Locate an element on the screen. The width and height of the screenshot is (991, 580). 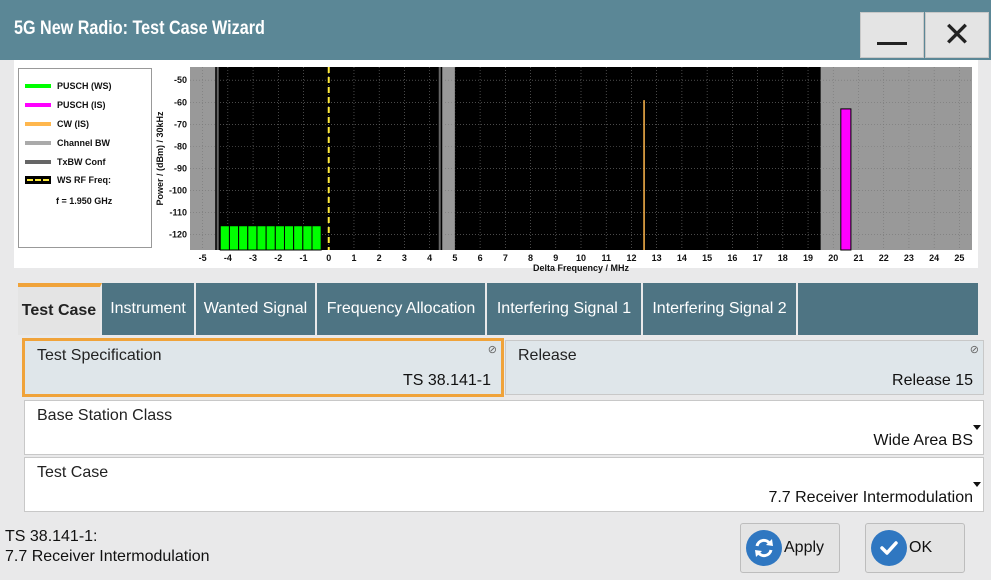
legend-item: PUSCH (WS) is located at coordinates (68, 86).